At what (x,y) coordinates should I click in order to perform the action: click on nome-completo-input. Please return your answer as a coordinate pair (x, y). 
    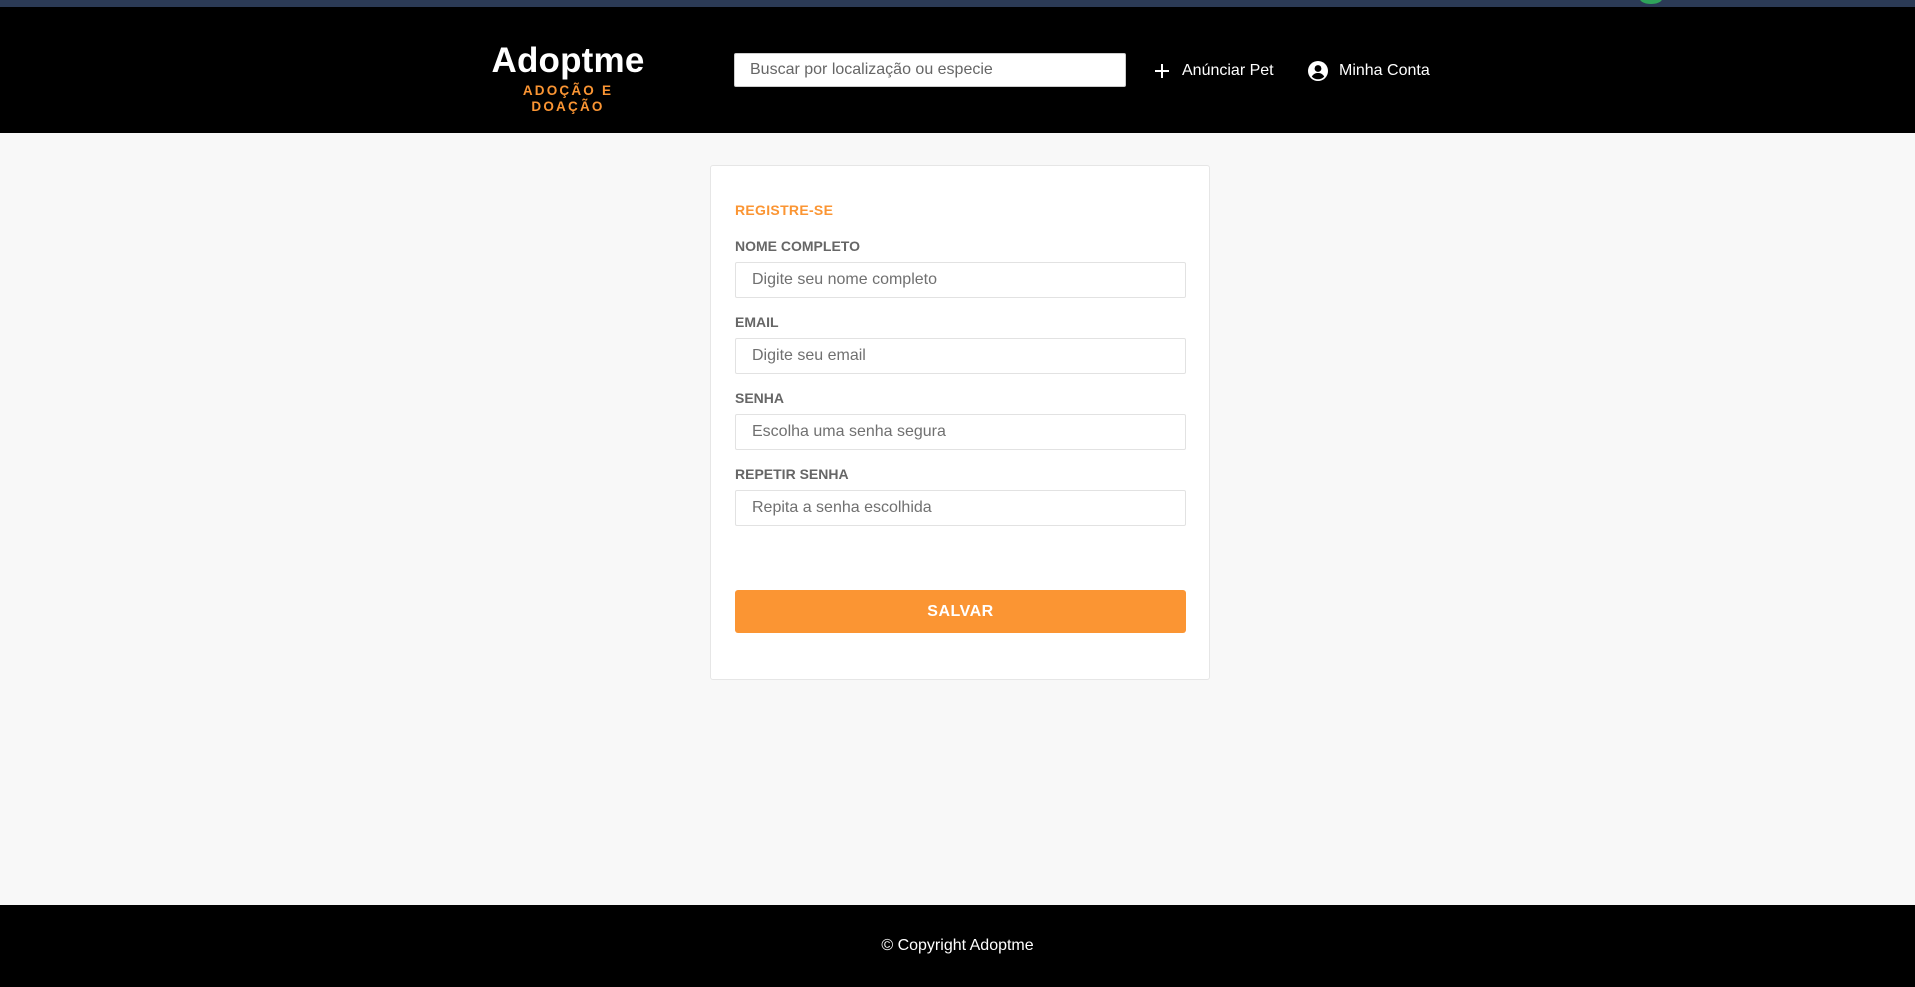
    Looking at the image, I should click on (960, 280).